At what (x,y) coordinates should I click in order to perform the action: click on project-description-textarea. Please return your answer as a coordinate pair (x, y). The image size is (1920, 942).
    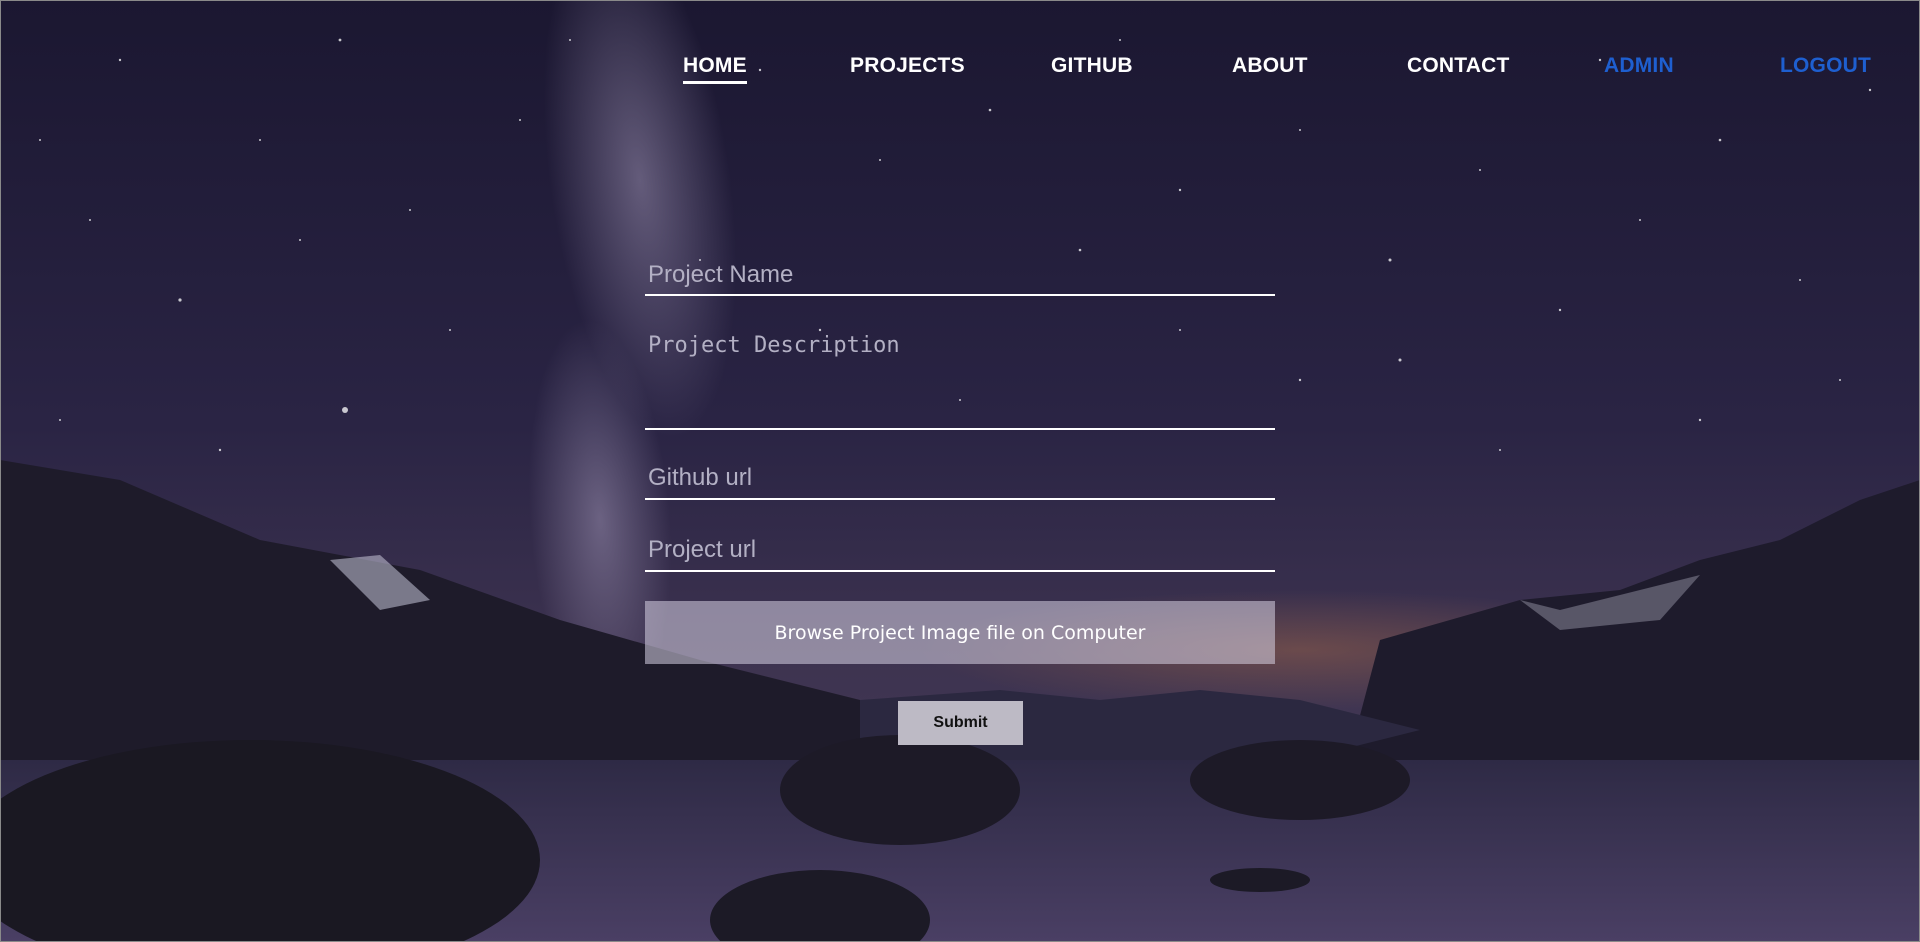
    Looking at the image, I should click on (960, 379).